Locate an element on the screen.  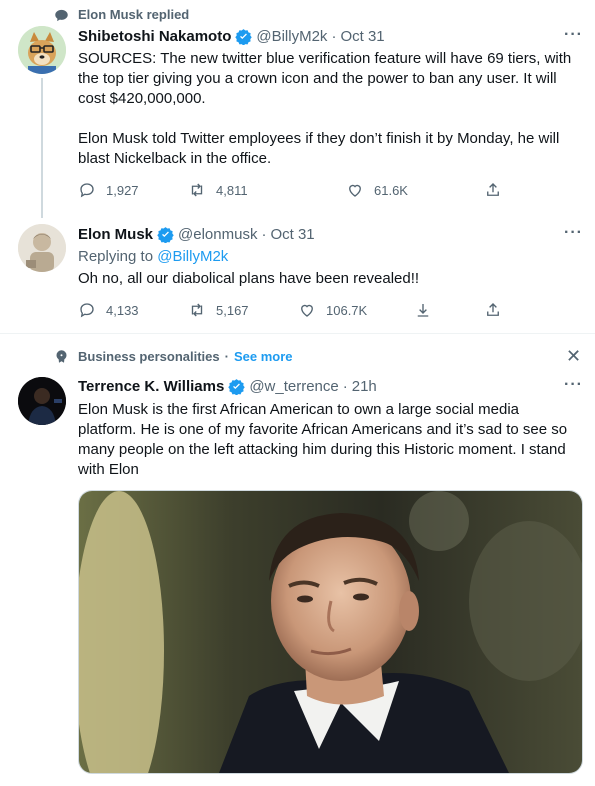
author-handle: @BillyM2k is located at coordinates (291, 36).